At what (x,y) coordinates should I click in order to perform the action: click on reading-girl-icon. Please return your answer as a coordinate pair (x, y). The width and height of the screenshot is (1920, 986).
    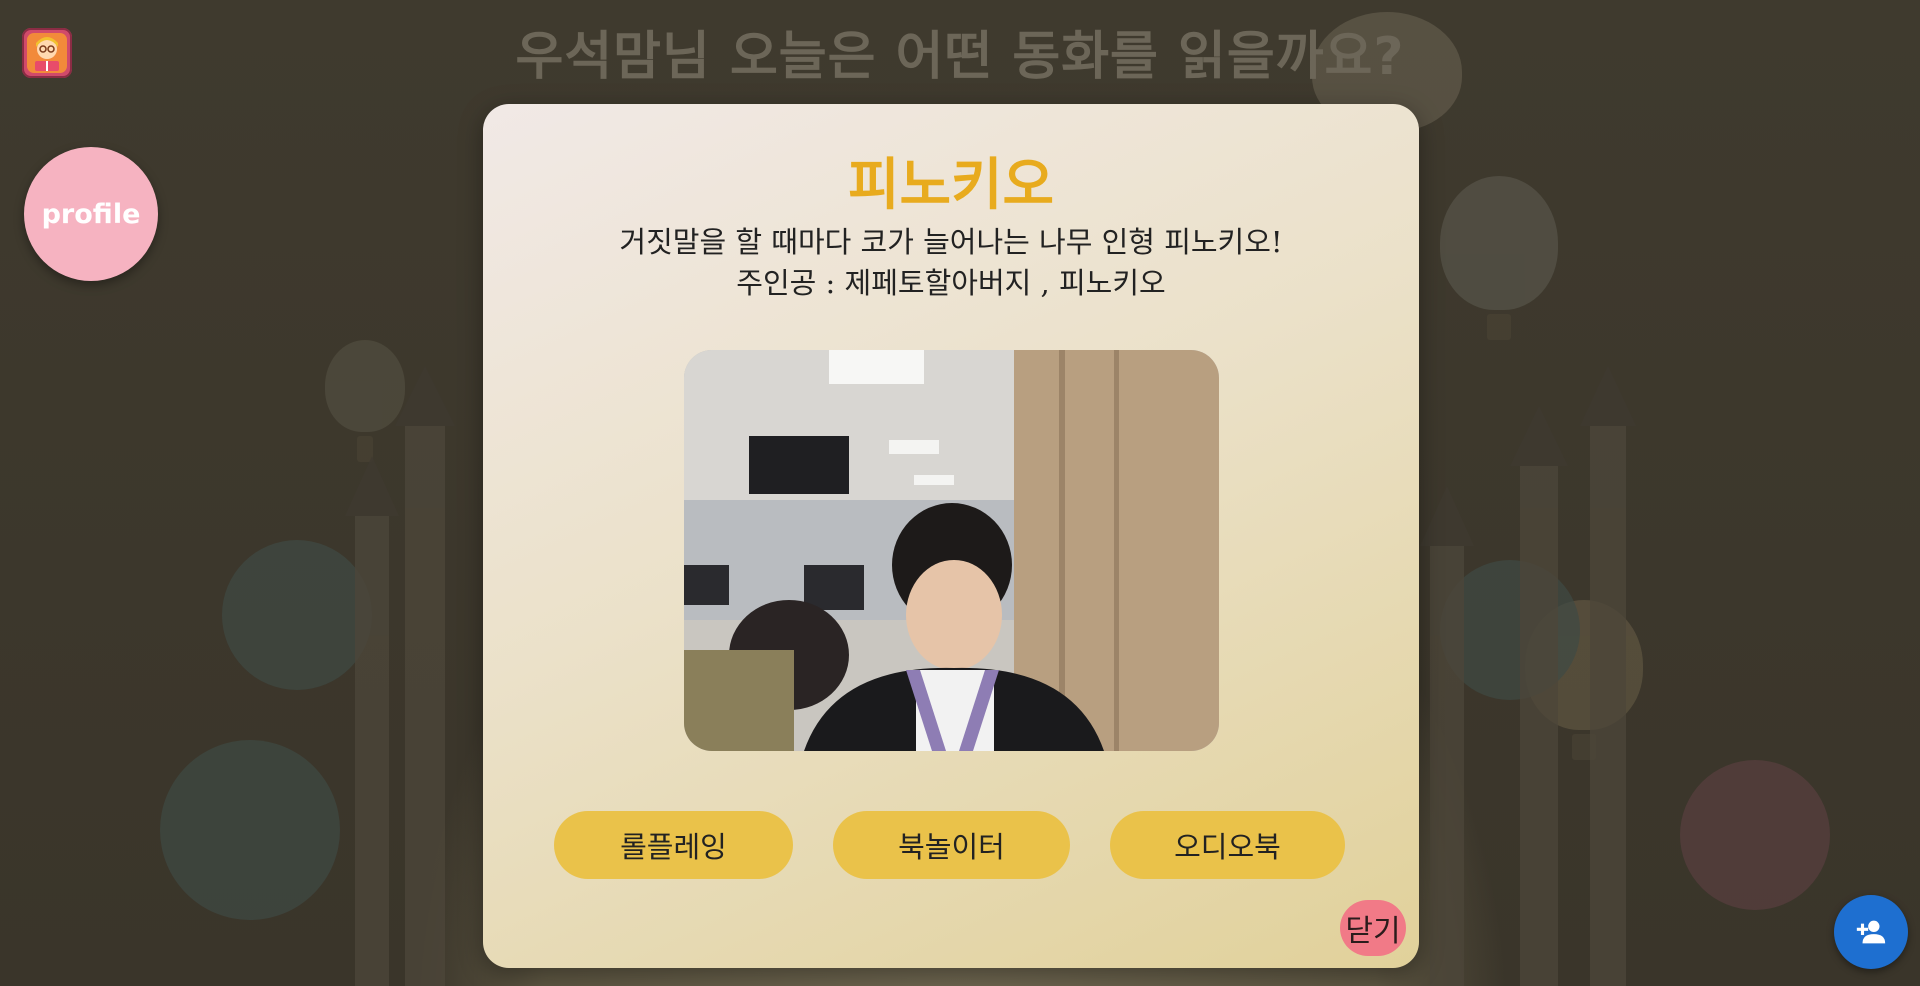
    Looking at the image, I should click on (47, 53).